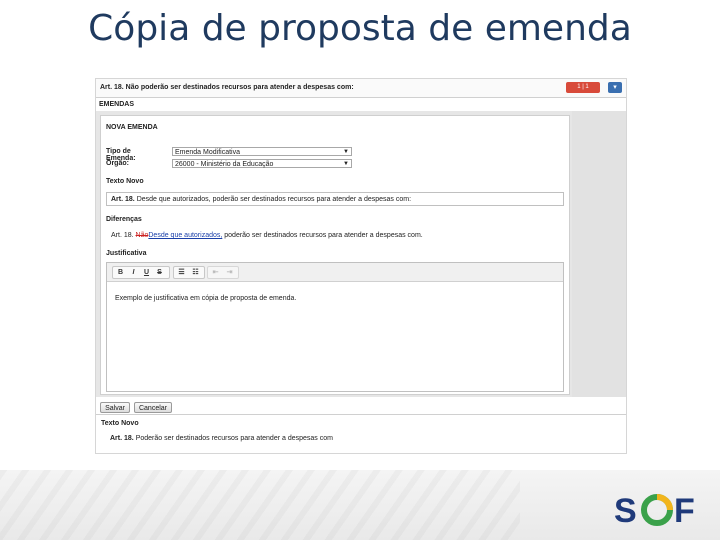 The image size is (720, 540). What do you see at coordinates (262, 151) in the screenshot?
I see `tipo-emenda-select: Emenda Modificativa ▼` at bounding box center [262, 151].